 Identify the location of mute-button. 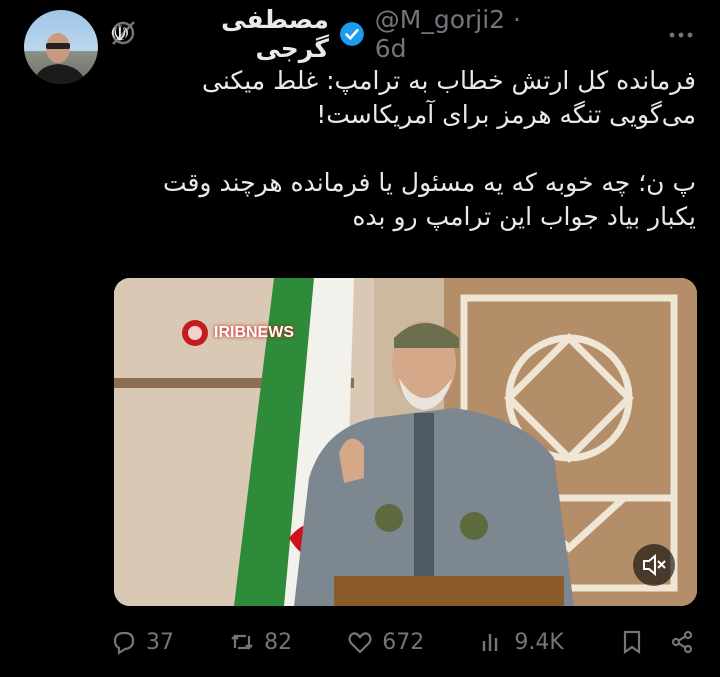
(654, 565).